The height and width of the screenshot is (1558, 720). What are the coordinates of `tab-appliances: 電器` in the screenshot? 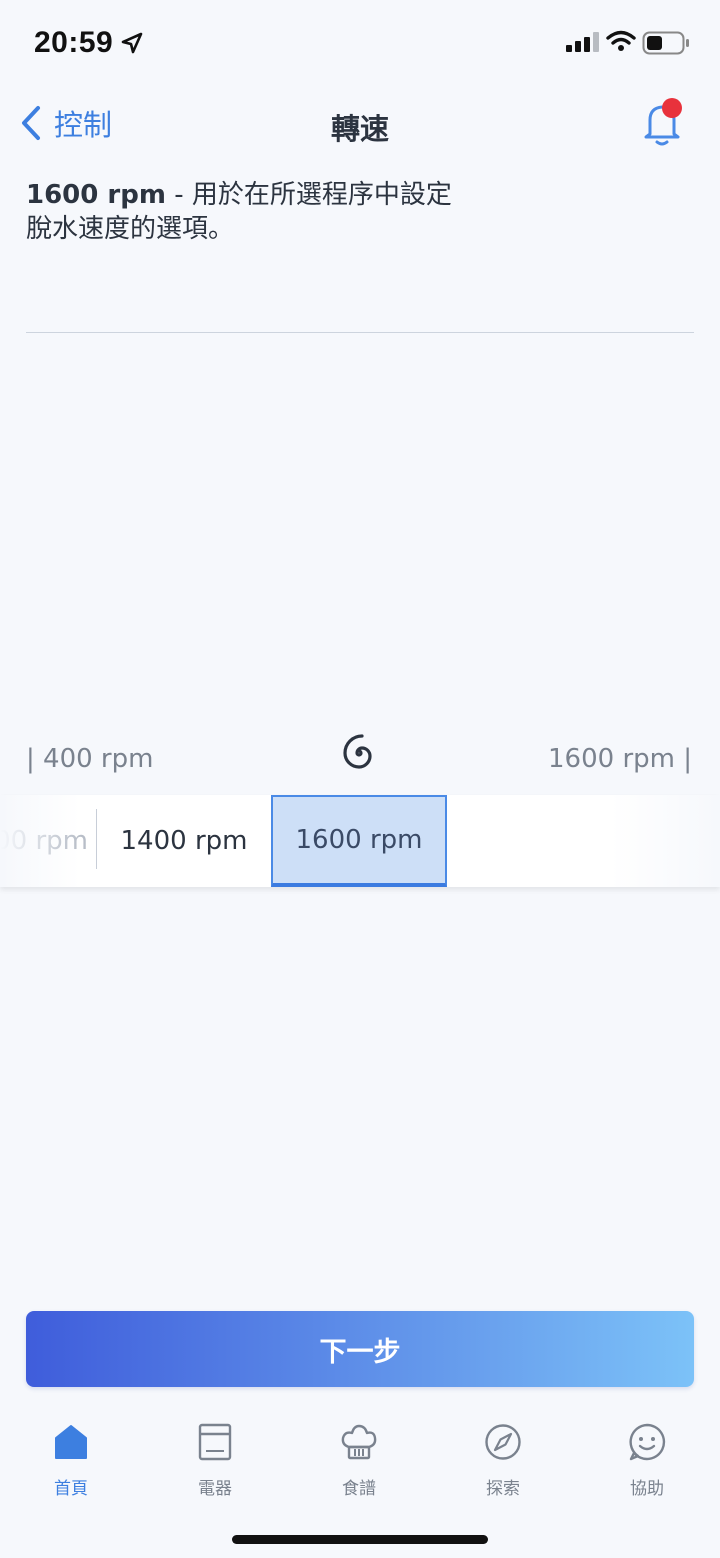 It's located at (215, 1463).